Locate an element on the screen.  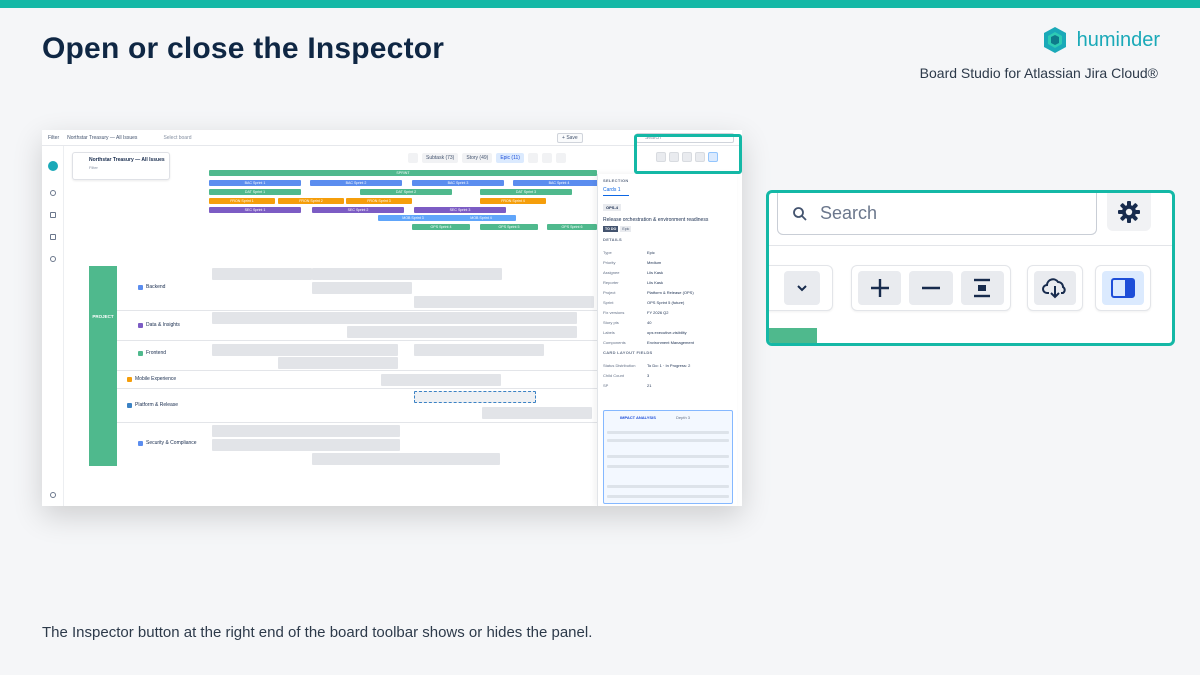
sprint-bar: DAT Sprint 3 is located at coordinates (526, 192).